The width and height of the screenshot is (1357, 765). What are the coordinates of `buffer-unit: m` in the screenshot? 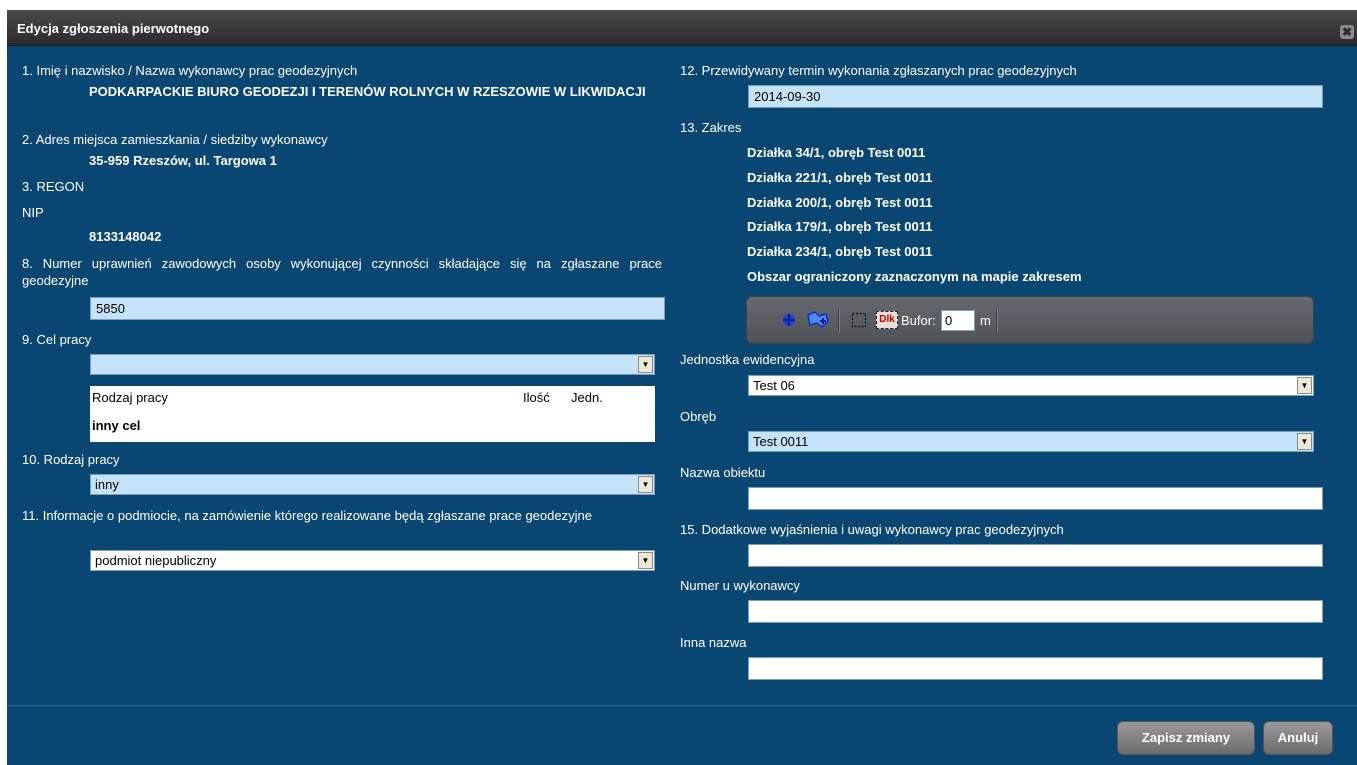 It's located at (985, 320).